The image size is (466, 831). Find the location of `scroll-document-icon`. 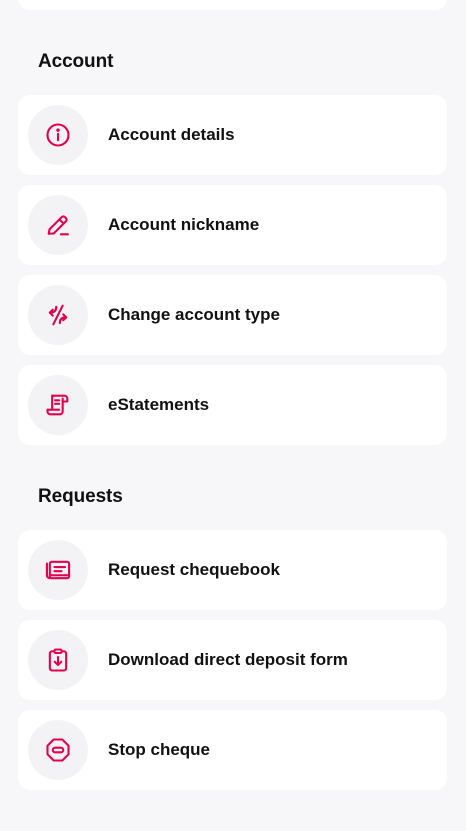

scroll-document-icon is located at coordinates (58, 405).